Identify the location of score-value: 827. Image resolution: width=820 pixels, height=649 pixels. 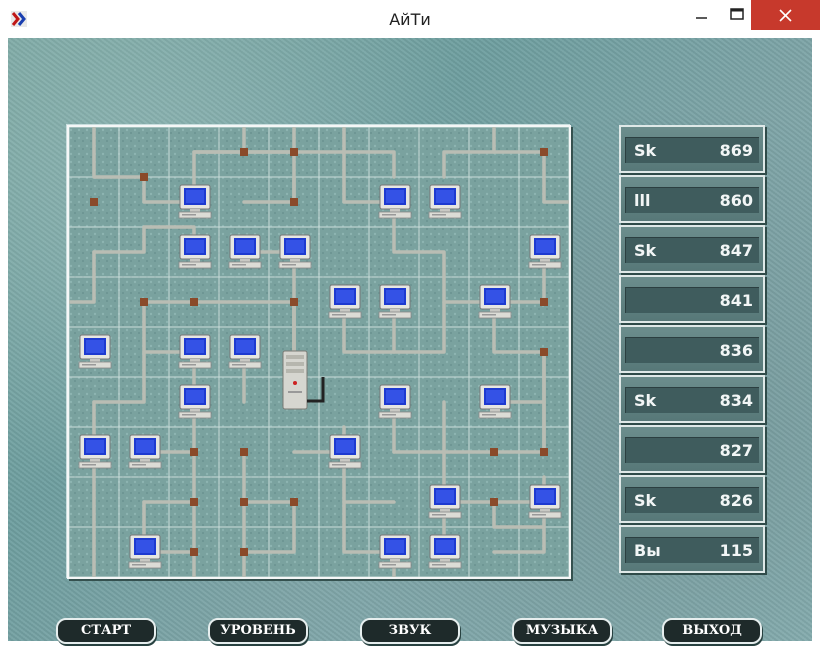
(736, 450).